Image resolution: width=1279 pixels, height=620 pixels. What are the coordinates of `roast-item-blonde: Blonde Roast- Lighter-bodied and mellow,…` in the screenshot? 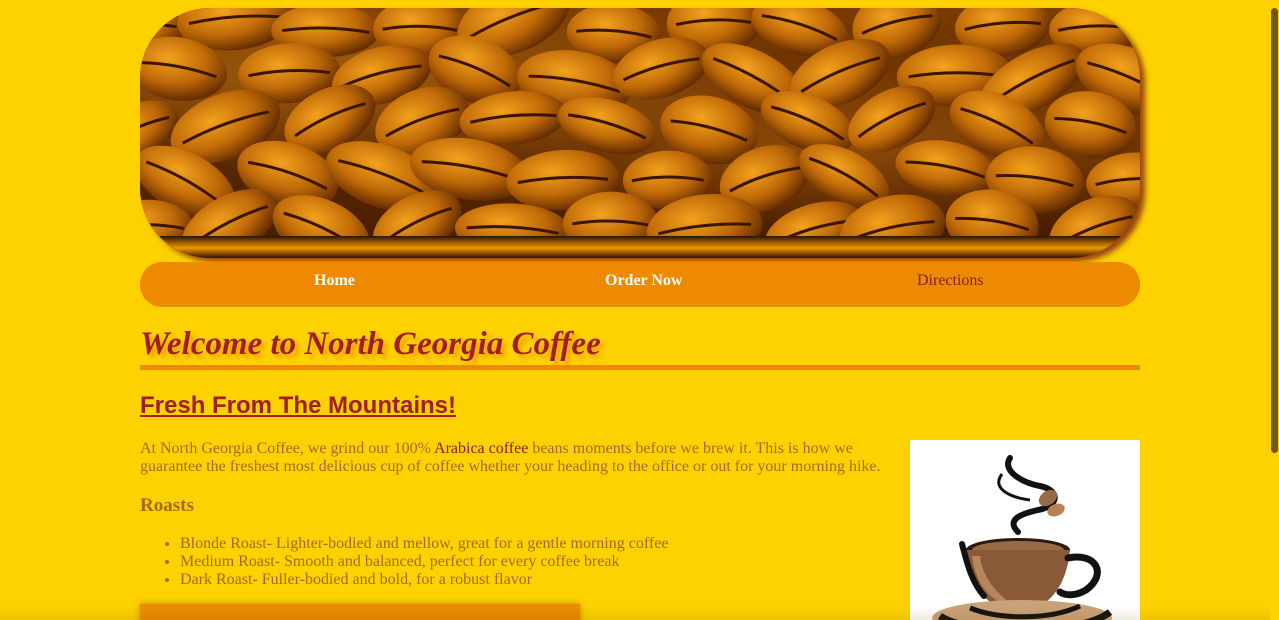 It's located at (424, 544).